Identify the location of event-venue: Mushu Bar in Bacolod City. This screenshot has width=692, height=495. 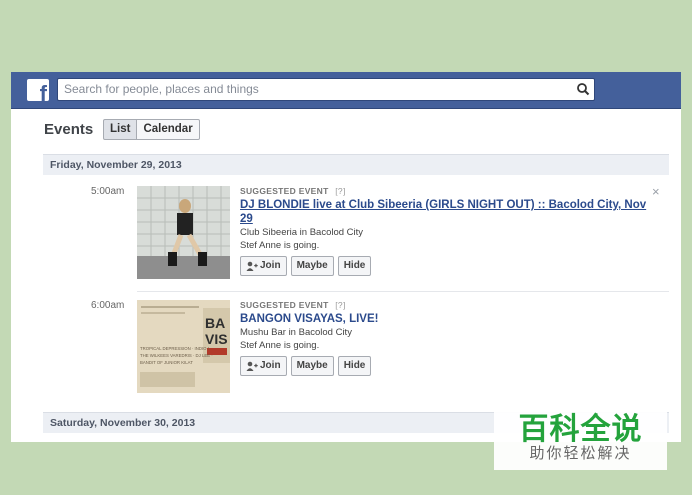
(296, 332).